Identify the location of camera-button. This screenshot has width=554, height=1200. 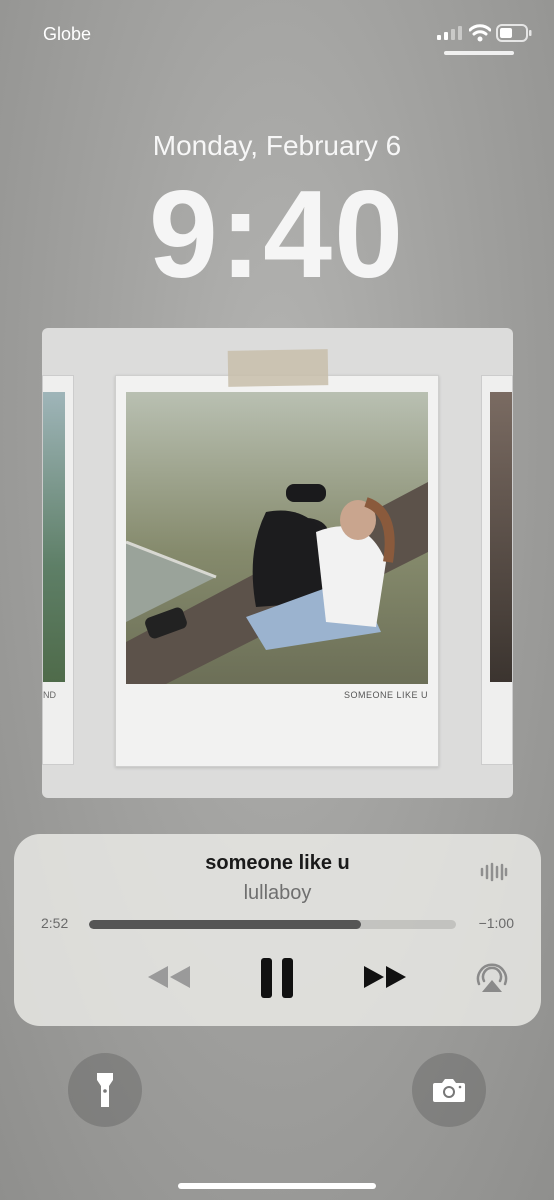
(449, 1090).